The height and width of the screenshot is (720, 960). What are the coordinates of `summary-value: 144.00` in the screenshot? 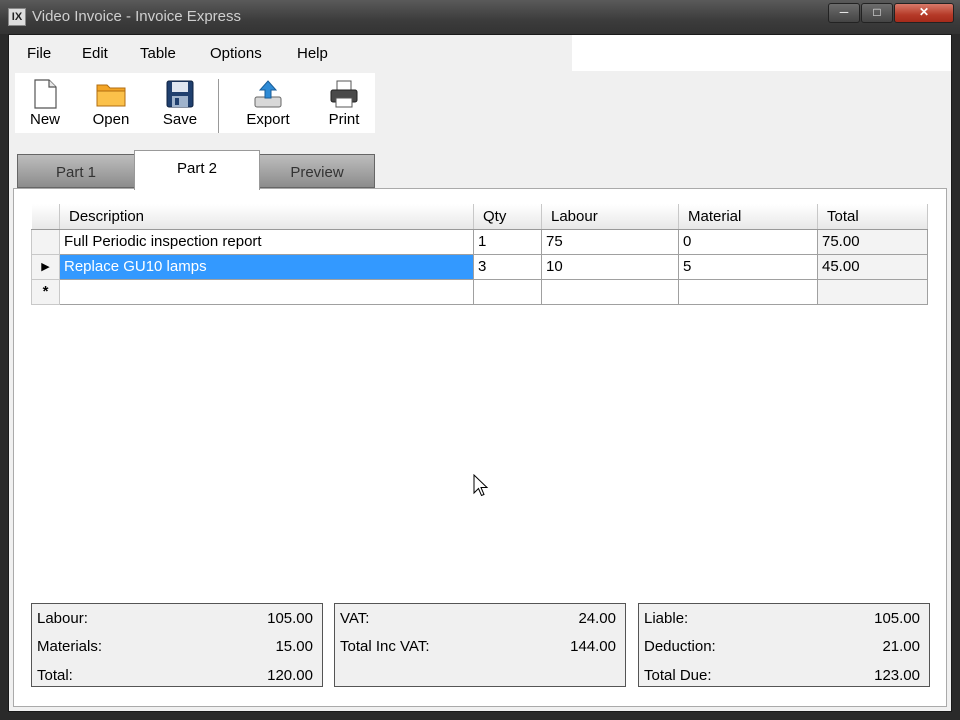 It's located at (593, 646).